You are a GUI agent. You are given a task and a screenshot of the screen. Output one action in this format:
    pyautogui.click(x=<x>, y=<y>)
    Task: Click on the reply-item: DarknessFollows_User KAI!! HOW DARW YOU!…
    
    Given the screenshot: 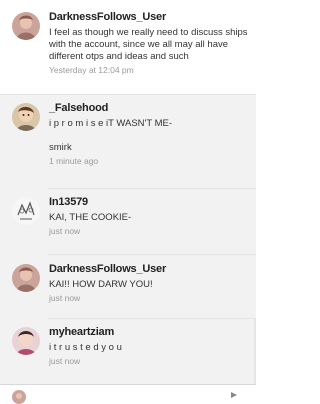 What is the action you would take?
    pyautogui.click(x=128, y=283)
    